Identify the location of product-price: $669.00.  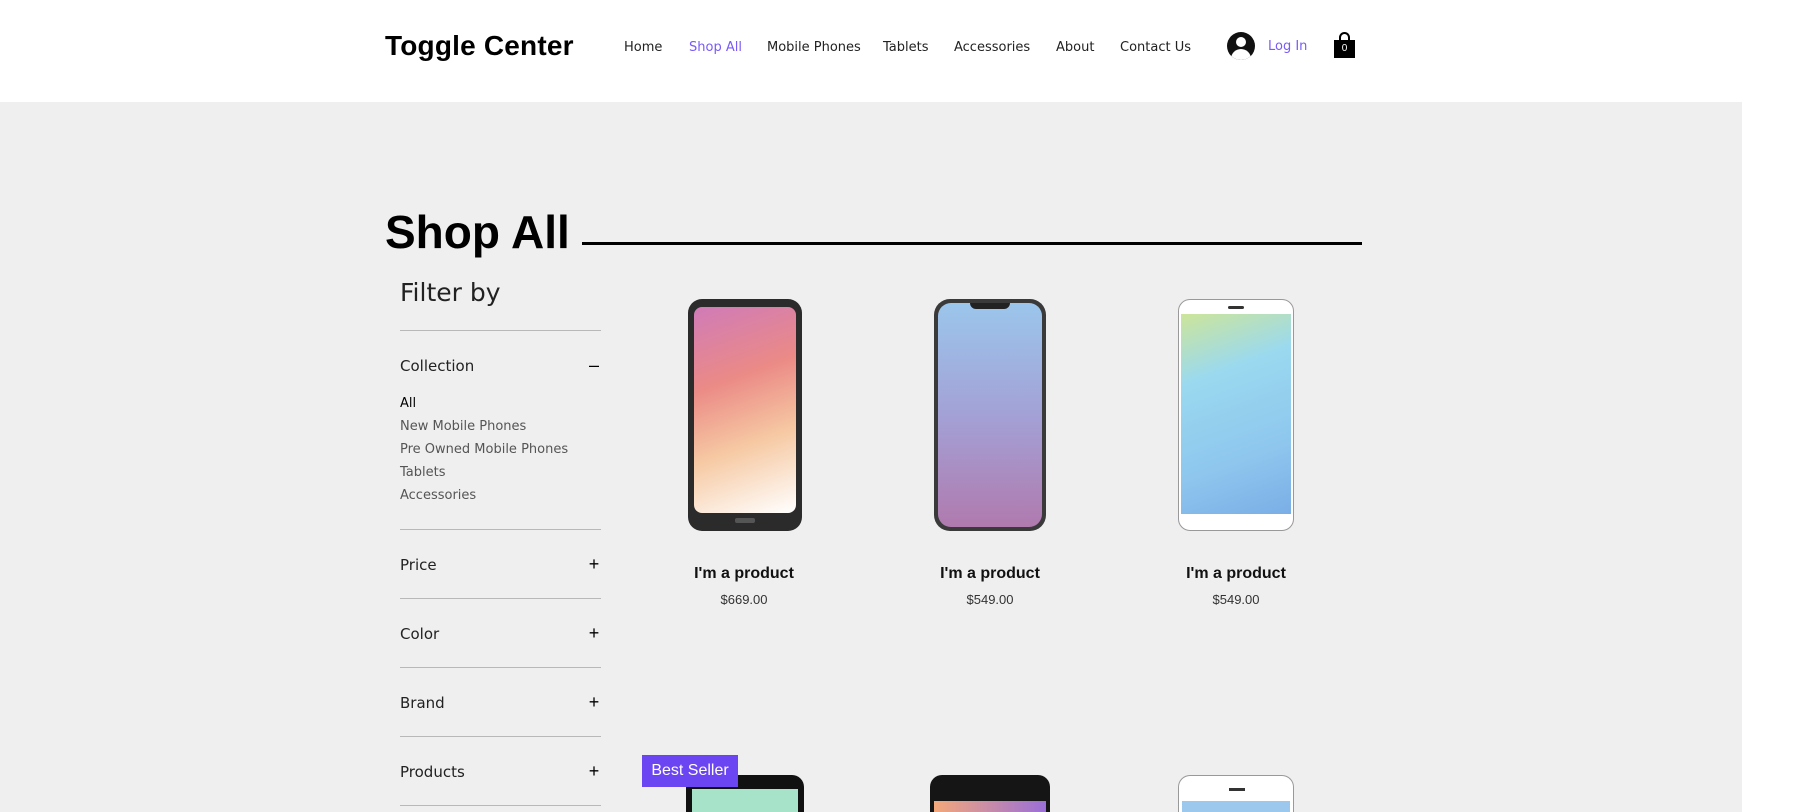
(744, 599).